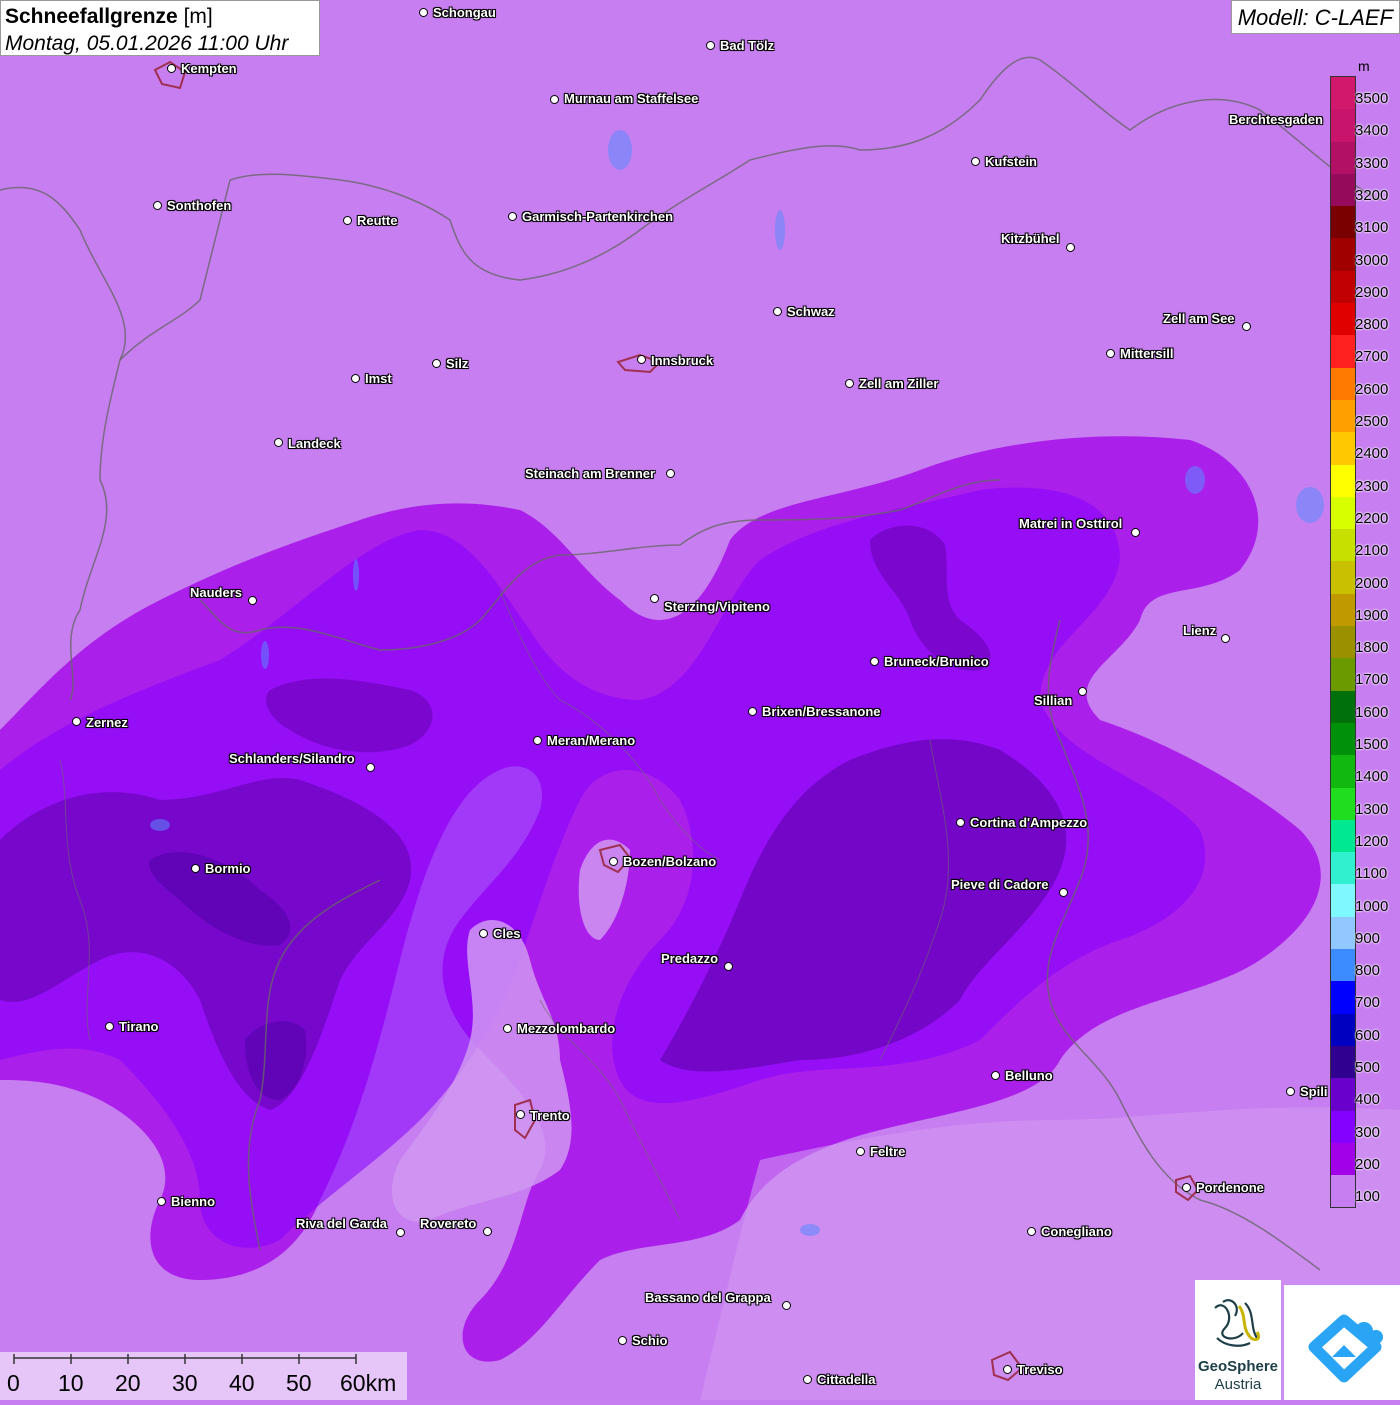 The image size is (1400, 1405). I want to click on legend-value-label: 700, so click(1368, 1003).